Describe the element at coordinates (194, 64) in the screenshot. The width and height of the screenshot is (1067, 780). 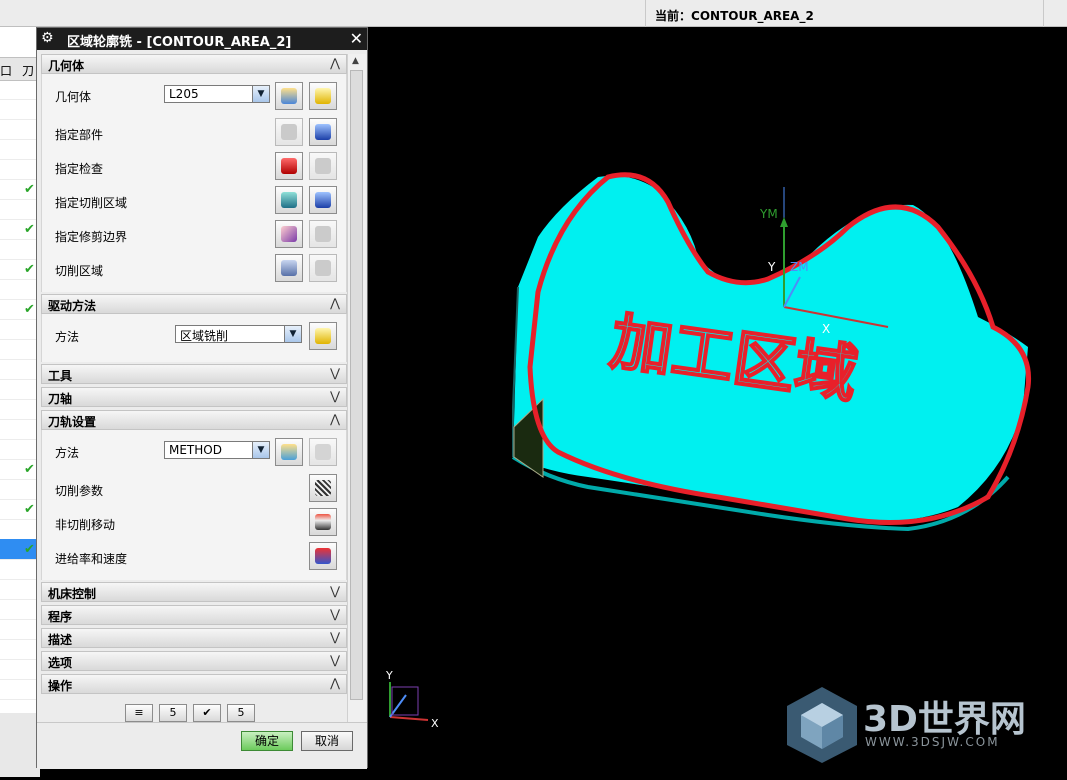
I see `section-geometry: 几何体 ⋀` at that location.